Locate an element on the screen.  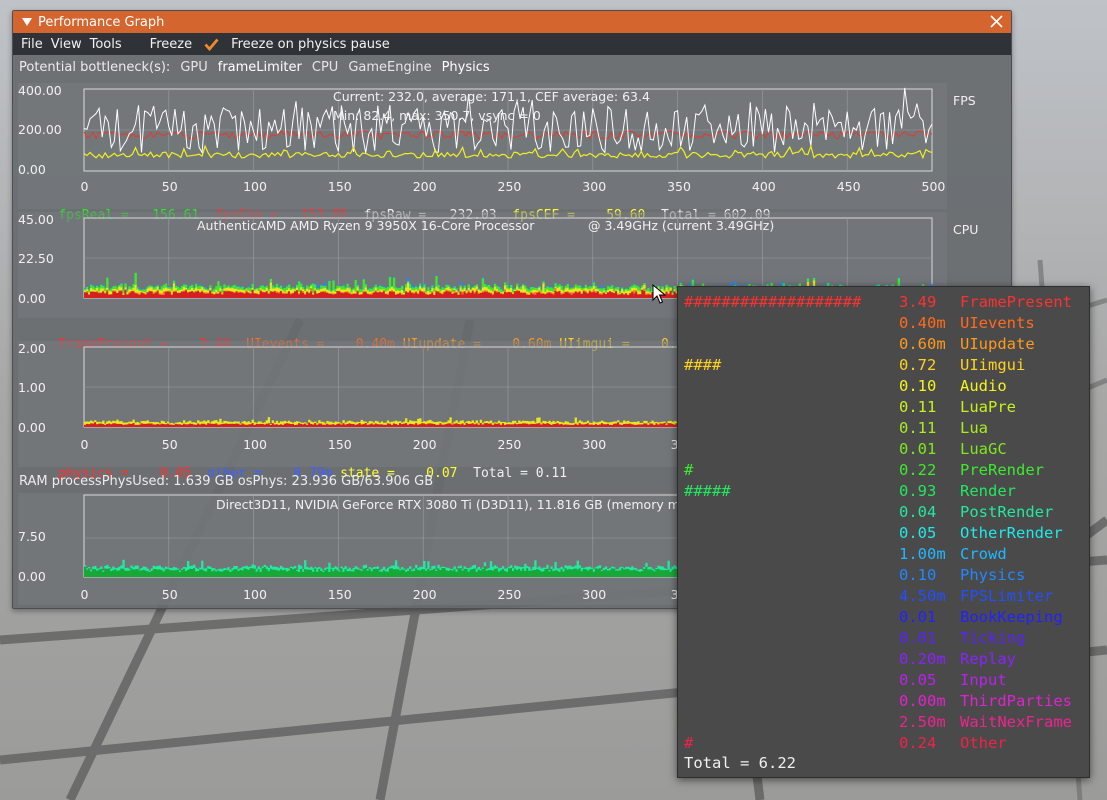
freeze-on-physics-pause-label: Freeze on physics pause is located at coordinates (310, 44).